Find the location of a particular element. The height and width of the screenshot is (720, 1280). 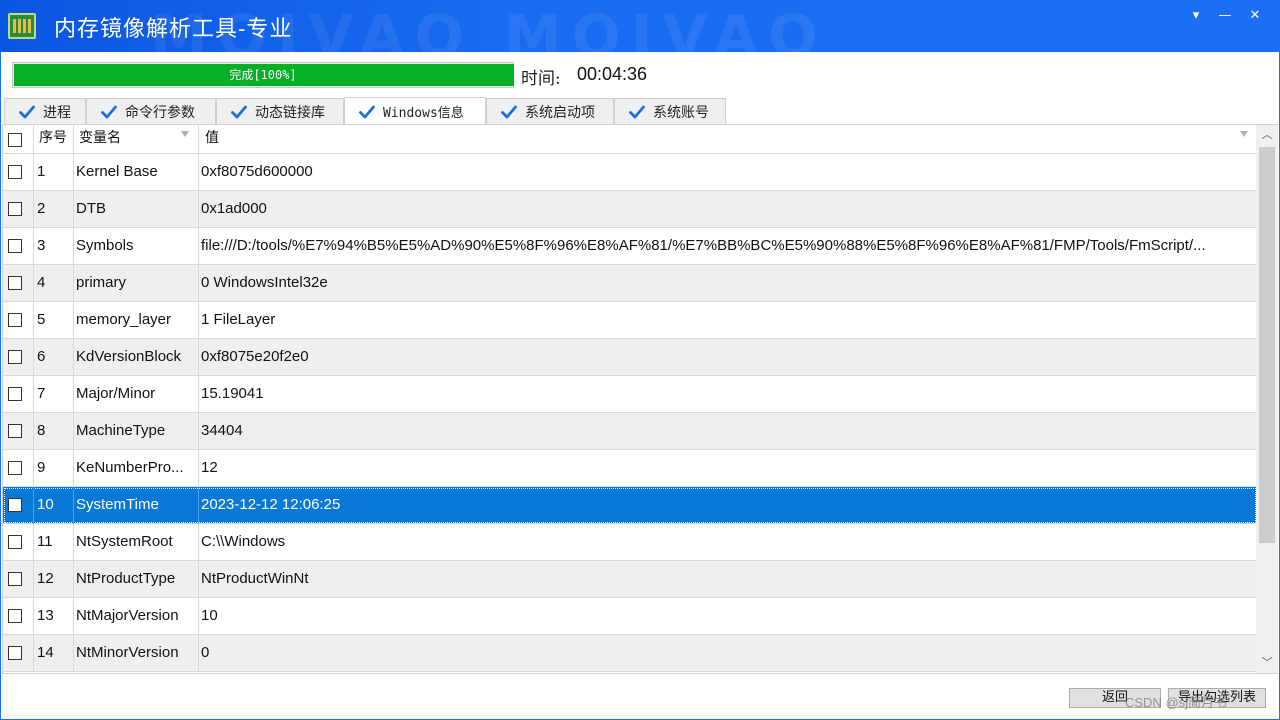

vertical-scrollbar: ︿ ﹀ is located at coordinates (1267, 399).